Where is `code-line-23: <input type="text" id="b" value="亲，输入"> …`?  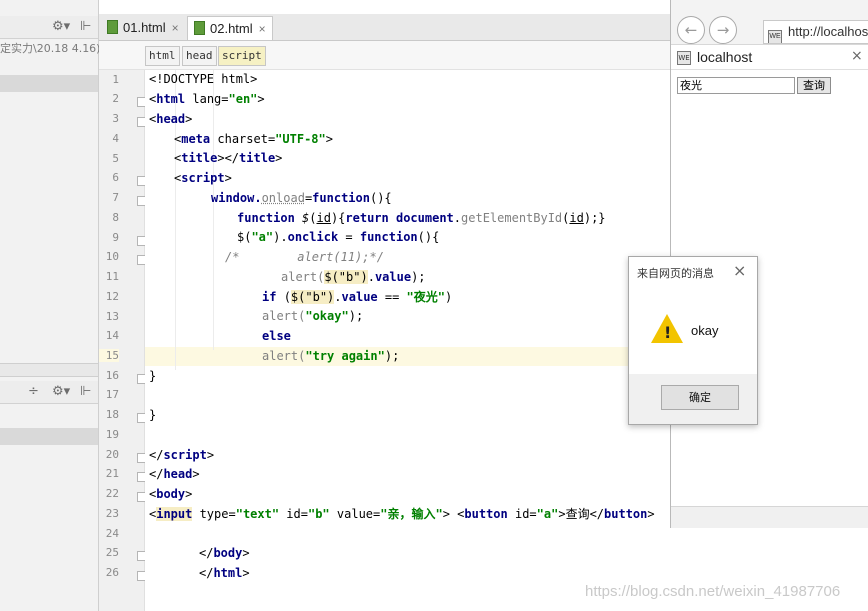 code-line-23: <input type="text" id="b" value="亲，输入"> … is located at coordinates (402, 514).